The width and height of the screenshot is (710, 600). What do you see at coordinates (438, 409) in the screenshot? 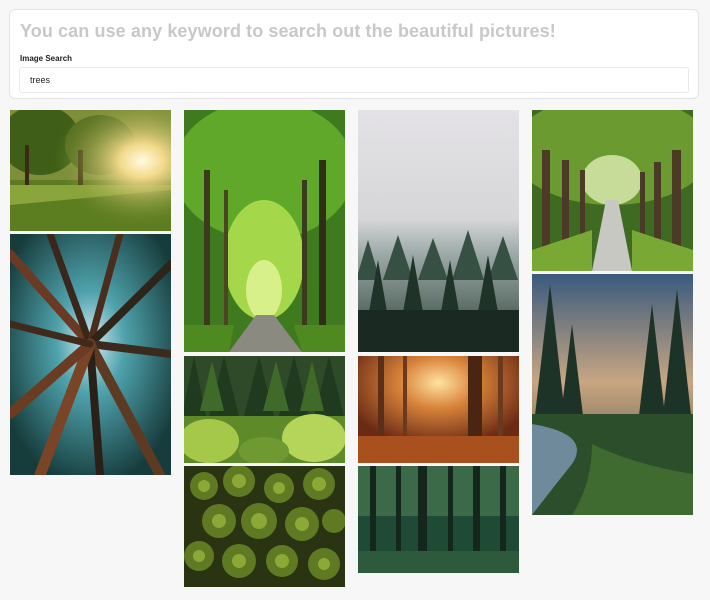
I see `image-tile-autumn-forest` at bounding box center [438, 409].